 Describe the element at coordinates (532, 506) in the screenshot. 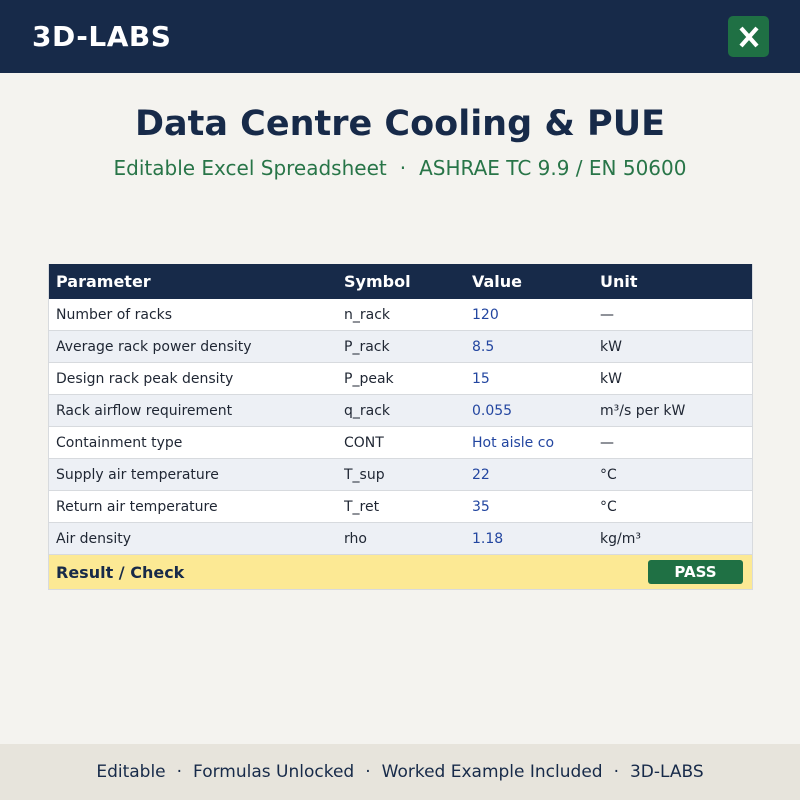

I see `value-cell: 35` at that location.